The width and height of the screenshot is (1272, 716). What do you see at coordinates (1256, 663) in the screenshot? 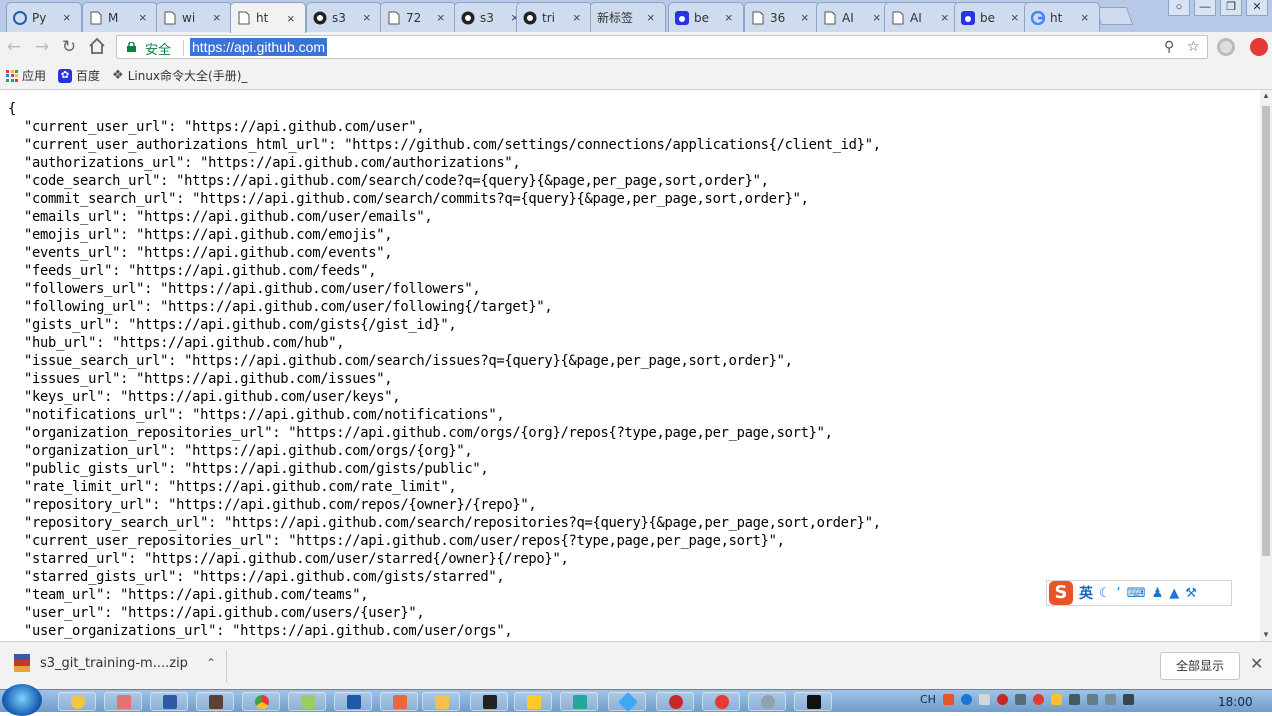
I see `close-download-bar-icon: ✕` at bounding box center [1256, 663].